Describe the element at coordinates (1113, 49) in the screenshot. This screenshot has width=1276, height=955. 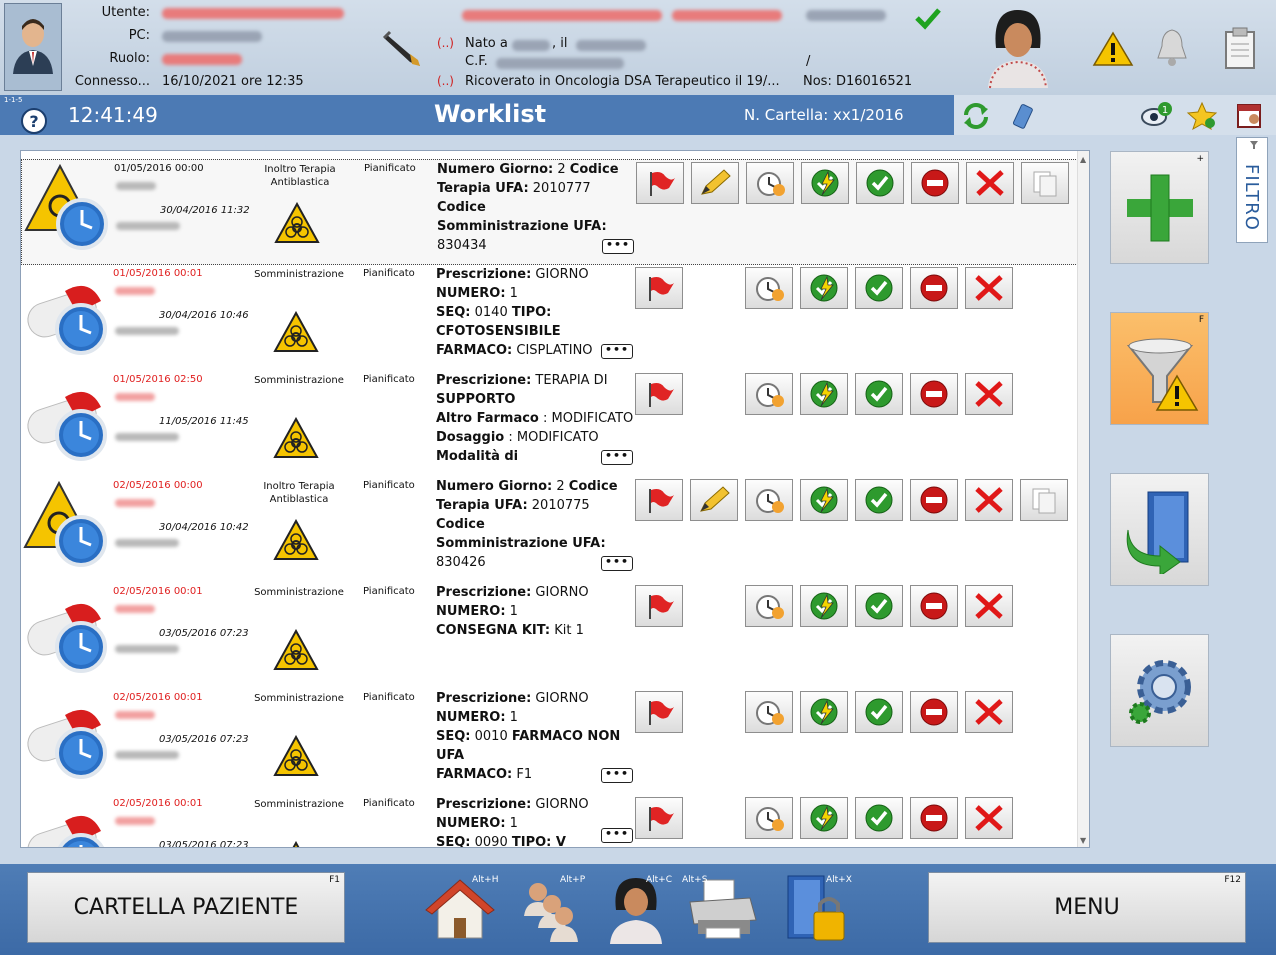
I see `warning-icon` at that location.